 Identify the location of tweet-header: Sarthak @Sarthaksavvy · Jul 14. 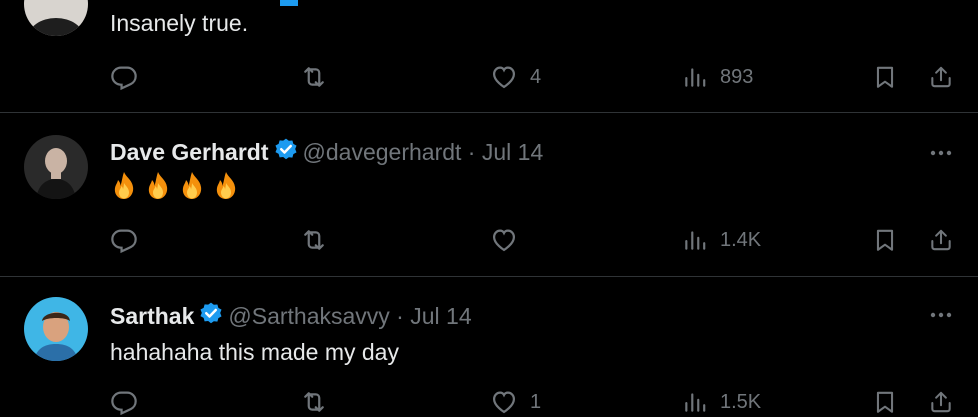
(291, 317).